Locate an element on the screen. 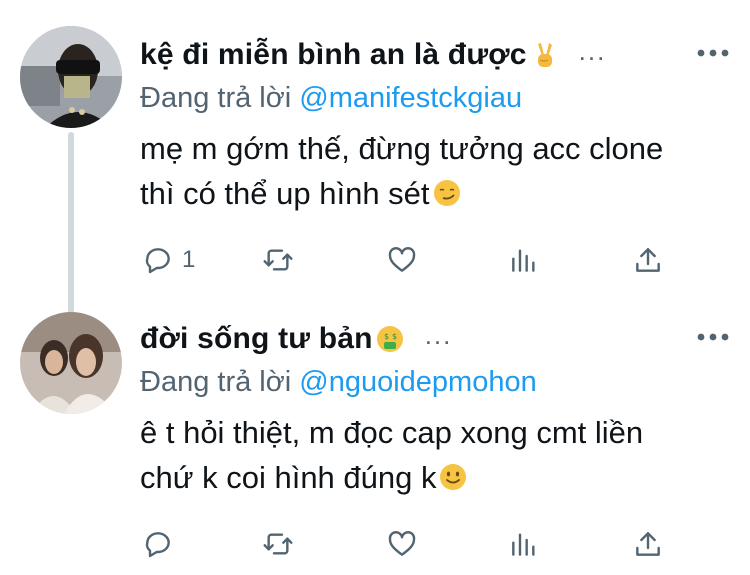 Image resolution: width=750 pixels, height=575 pixels. tweet-text-line-with-emoji: chứ k coi hình đúng k is located at coordinates (435, 477).